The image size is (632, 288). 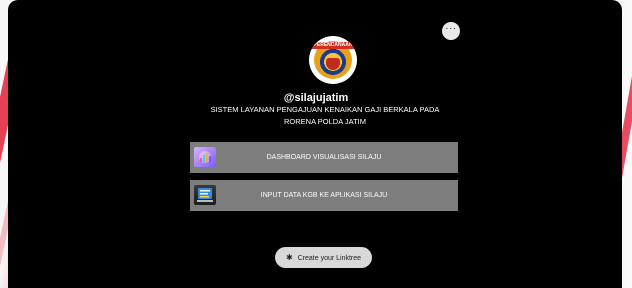 I want to click on data-entry-icon, so click(x=205, y=195).